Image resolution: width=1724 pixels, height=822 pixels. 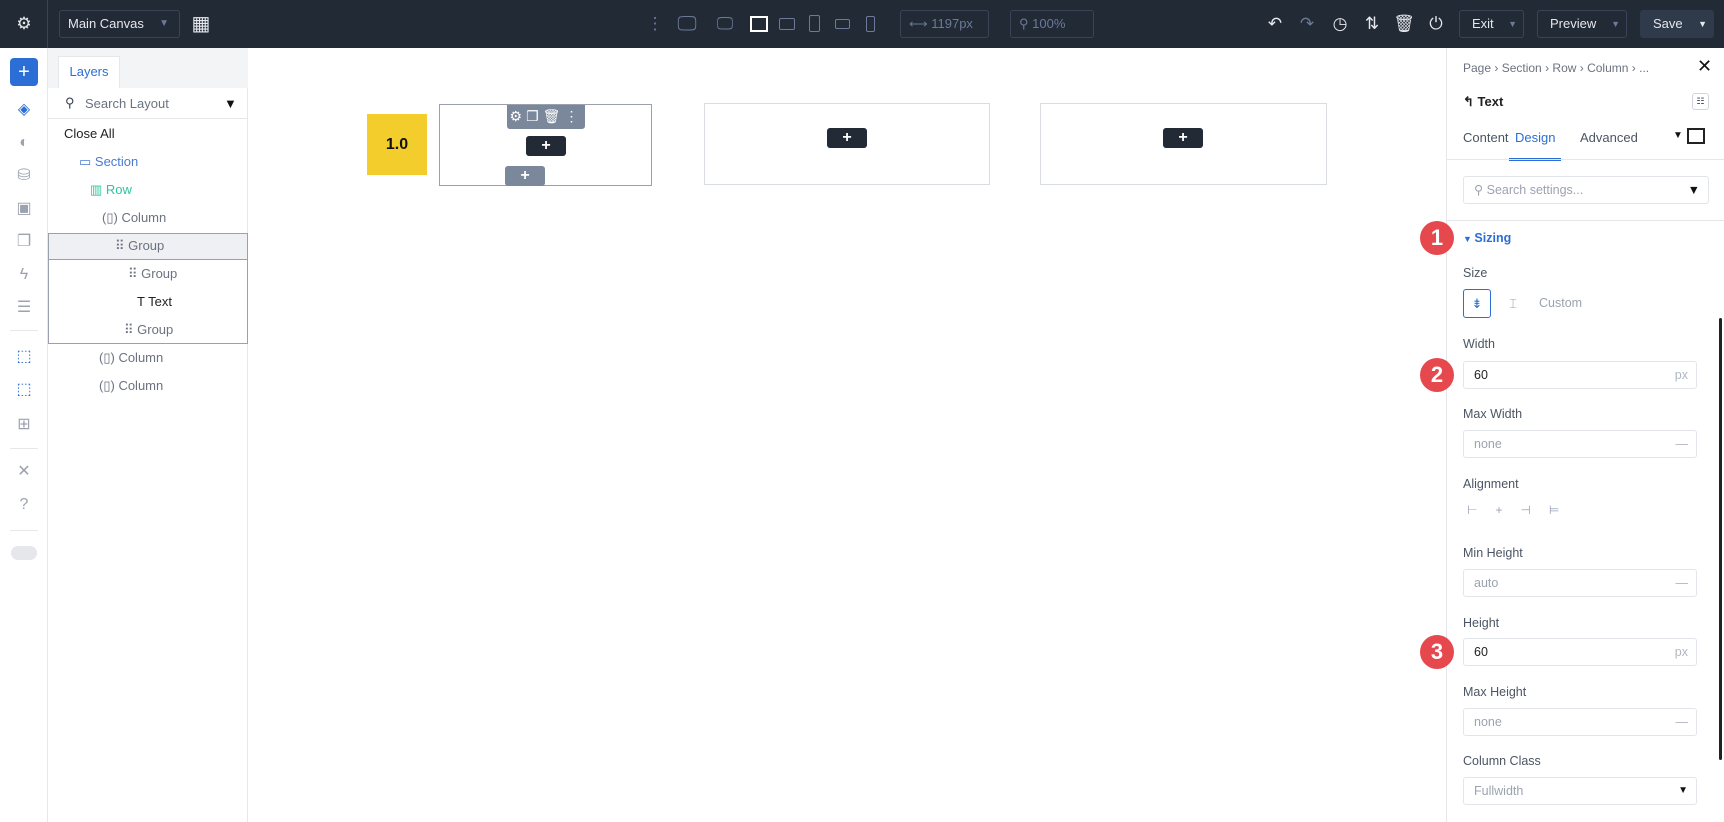 What do you see at coordinates (1563, 510) in the screenshot?
I see `align-stretch-icon: ⊨` at bounding box center [1563, 510].